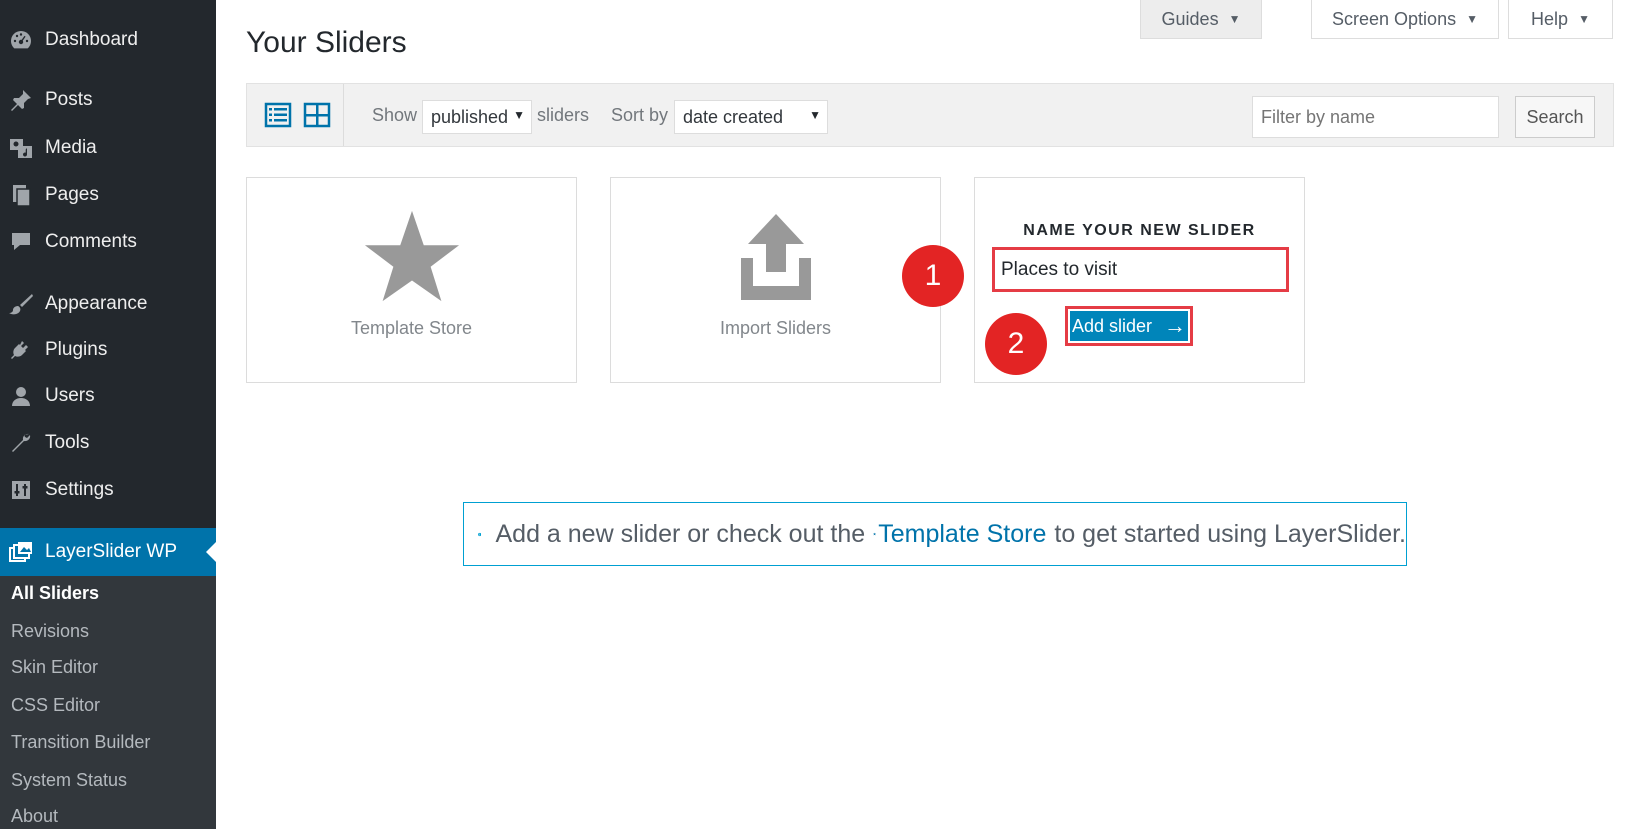 The height and width of the screenshot is (829, 1628). What do you see at coordinates (1550, 18) in the screenshot?
I see `help-label: Help` at bounding box center [1550, 18].